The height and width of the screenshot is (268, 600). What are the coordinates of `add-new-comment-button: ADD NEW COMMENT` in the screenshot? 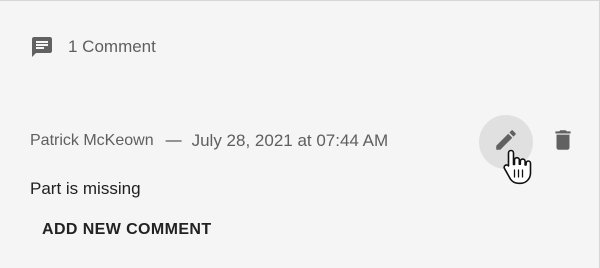 It's located at (127, 230).